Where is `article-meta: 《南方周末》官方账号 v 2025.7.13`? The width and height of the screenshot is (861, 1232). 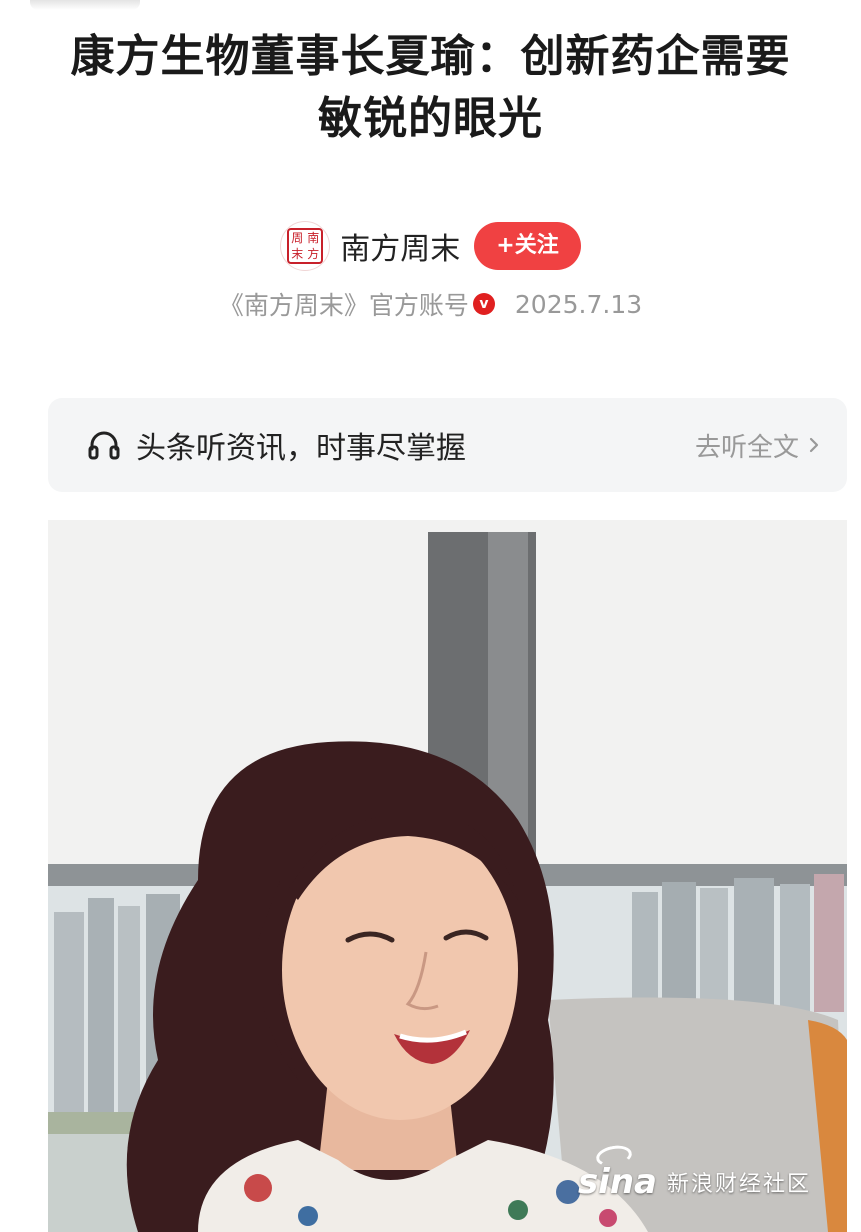
article-meta: 《南方周末》官方账号 v 2025.7.13 is located at coordinates (430, 304).